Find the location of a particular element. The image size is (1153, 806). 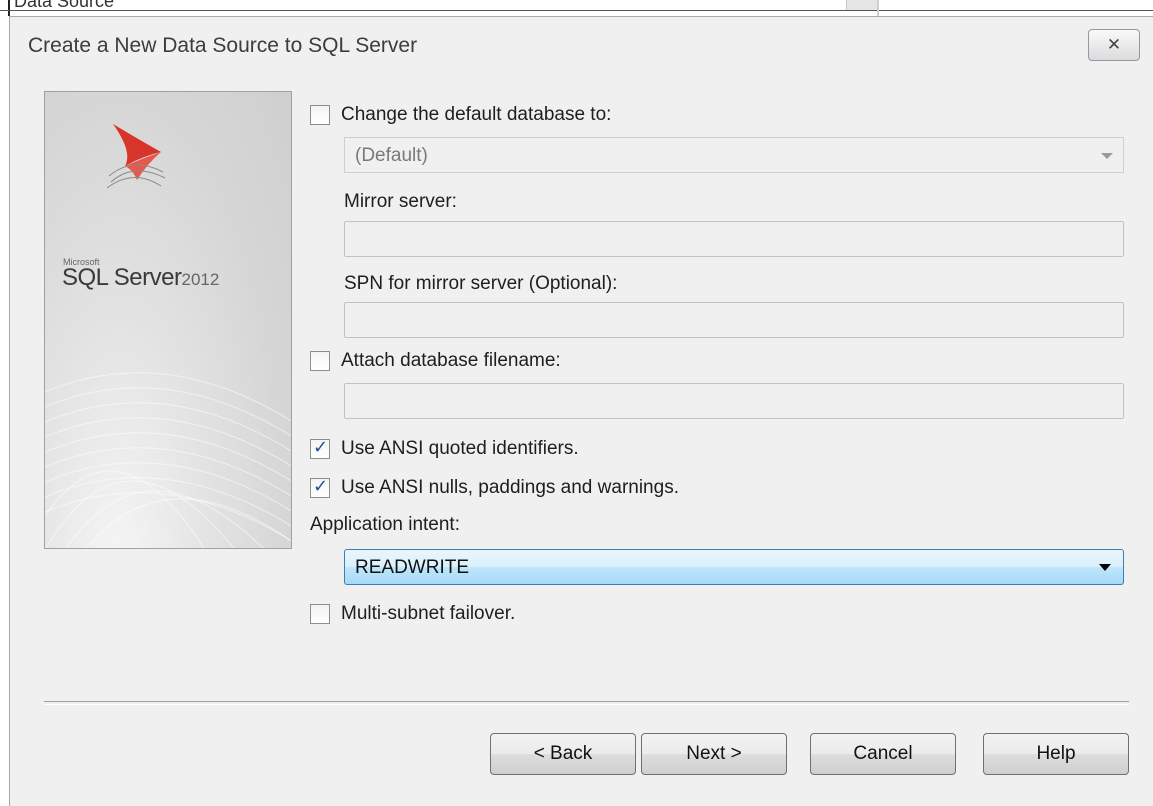

spn-input is located at coordinates (734, 320).